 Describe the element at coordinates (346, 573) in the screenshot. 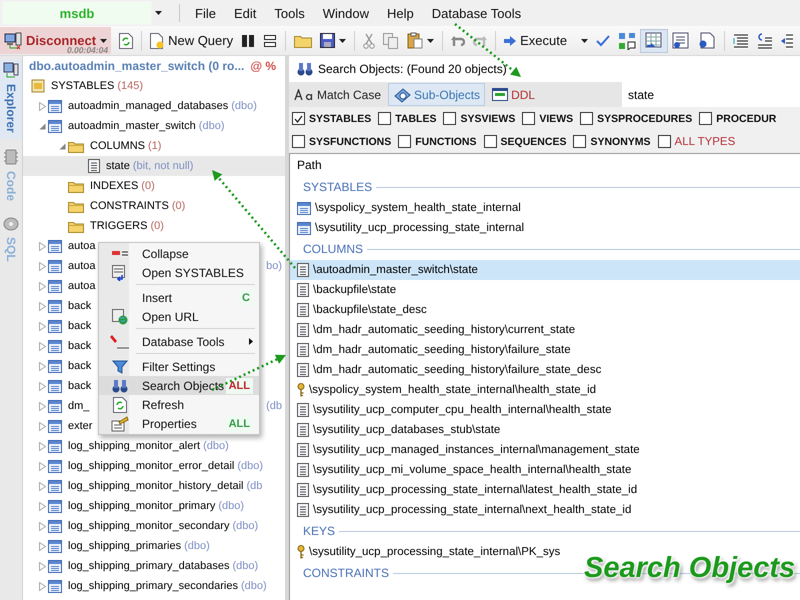

I see `group-heading: CONSTRAINTS` at that location.